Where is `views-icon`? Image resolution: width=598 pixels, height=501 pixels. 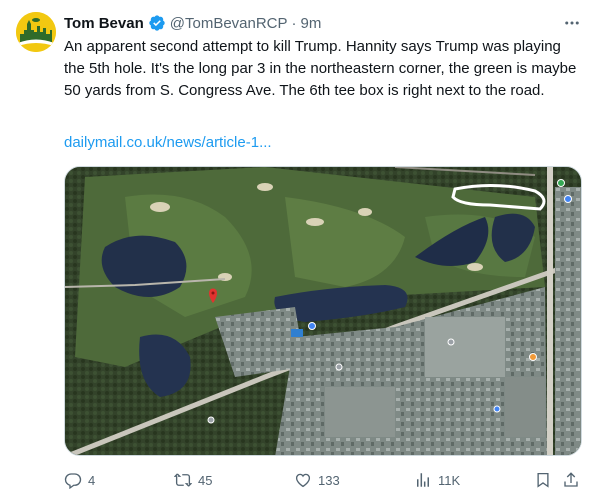 views-icon is located at coordinates (423, 480).